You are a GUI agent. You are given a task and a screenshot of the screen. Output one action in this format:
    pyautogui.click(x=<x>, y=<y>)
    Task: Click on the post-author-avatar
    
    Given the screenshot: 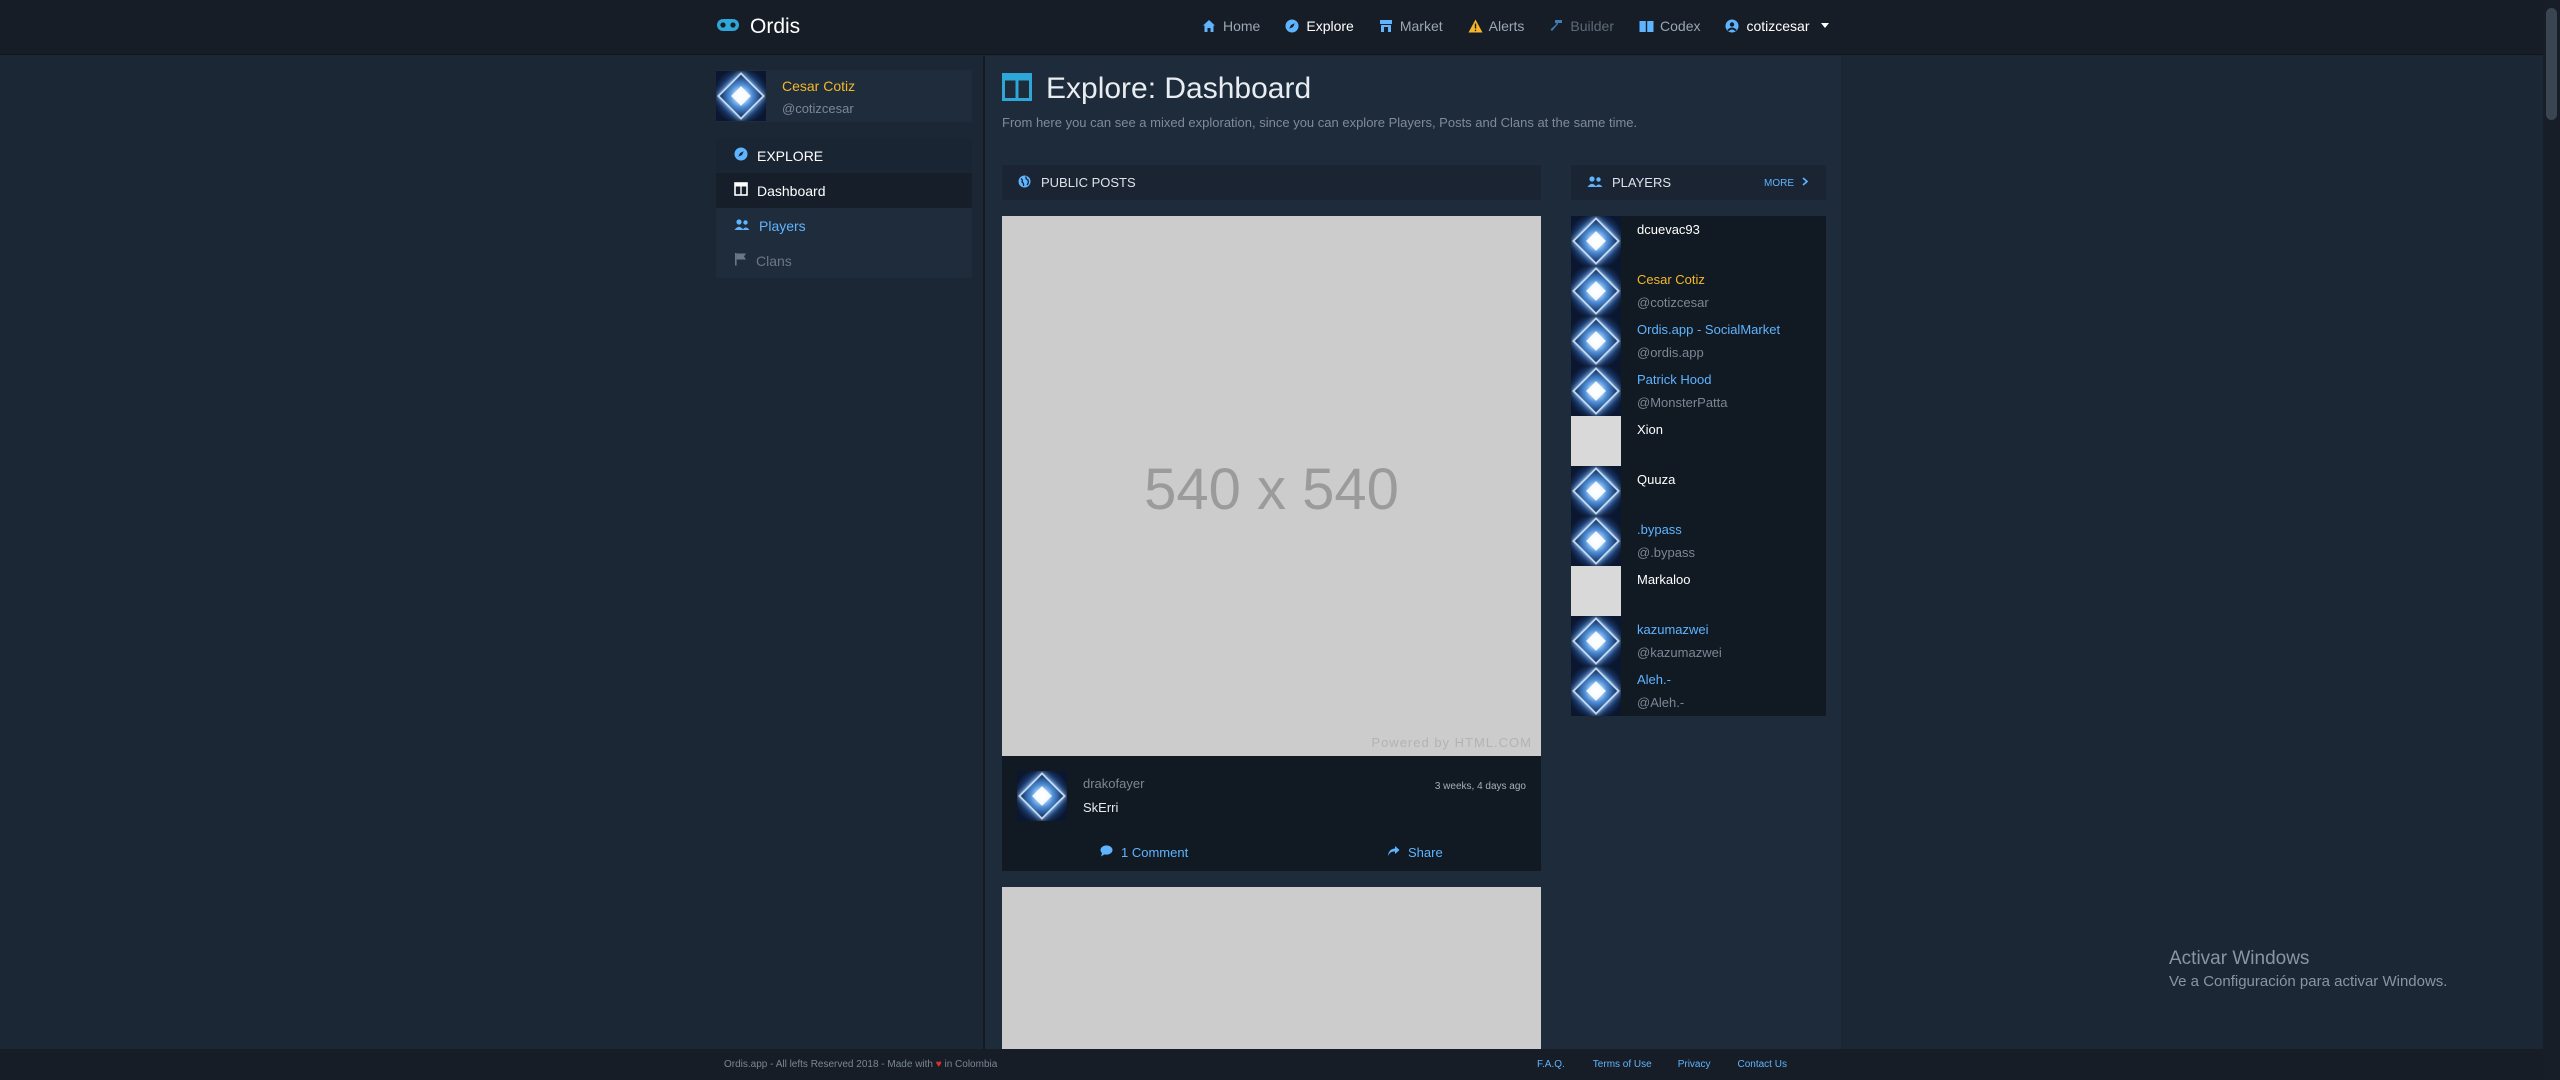 What is the action you would take?
    pyautogui.click(x=1042, y=796)
    